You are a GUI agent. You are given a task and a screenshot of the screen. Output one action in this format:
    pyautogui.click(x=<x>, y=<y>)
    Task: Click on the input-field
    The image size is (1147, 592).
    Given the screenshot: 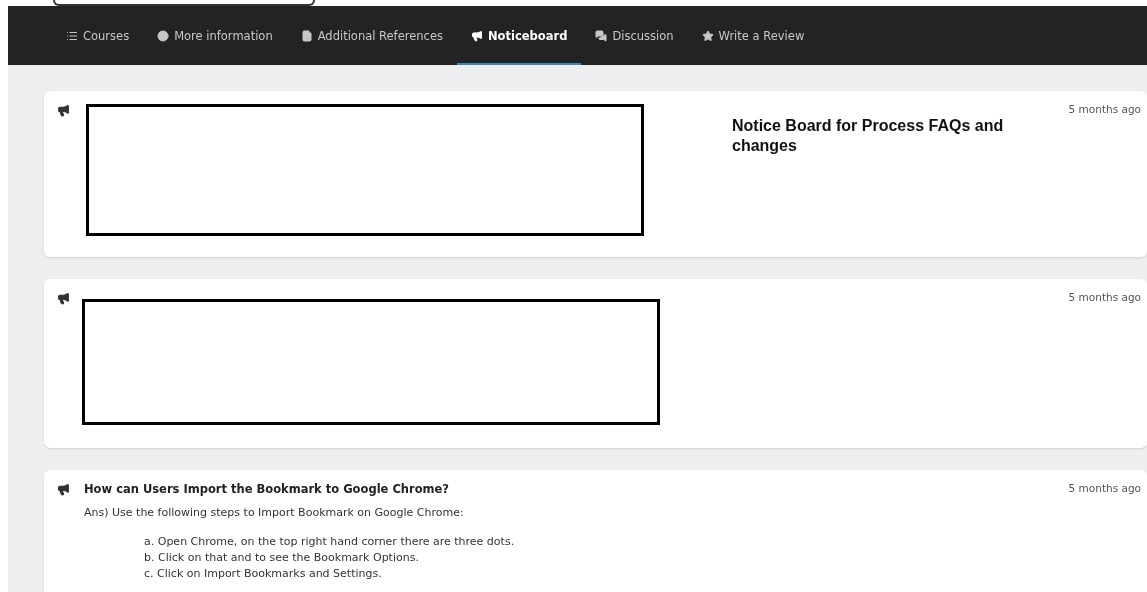 What is the action you would take?
    pyautogui.click(x=184, y=3)
    